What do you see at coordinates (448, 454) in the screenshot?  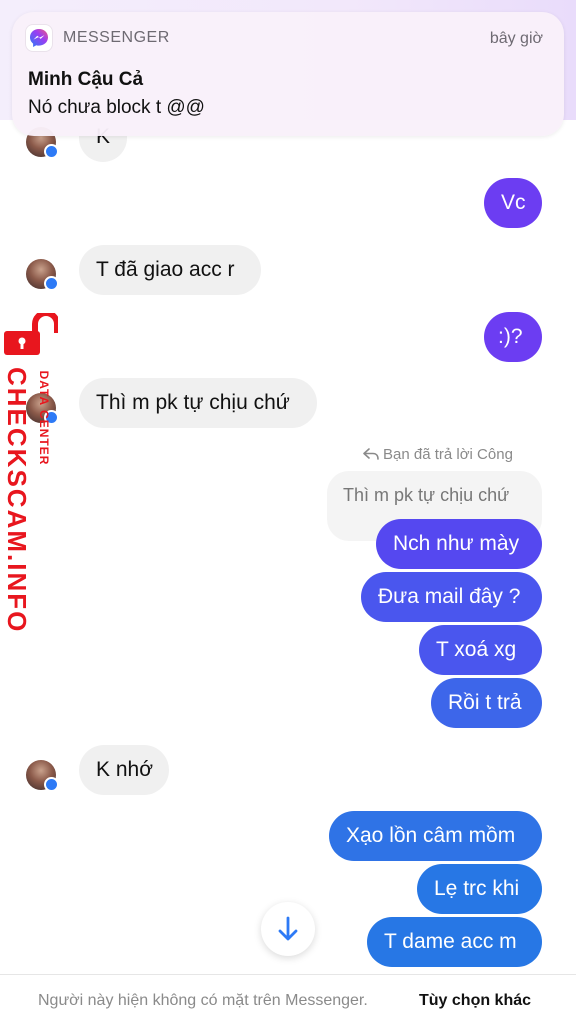 I see `reply-note-text: Bạn đã trả lời Công` at bounding box center [448, 454].